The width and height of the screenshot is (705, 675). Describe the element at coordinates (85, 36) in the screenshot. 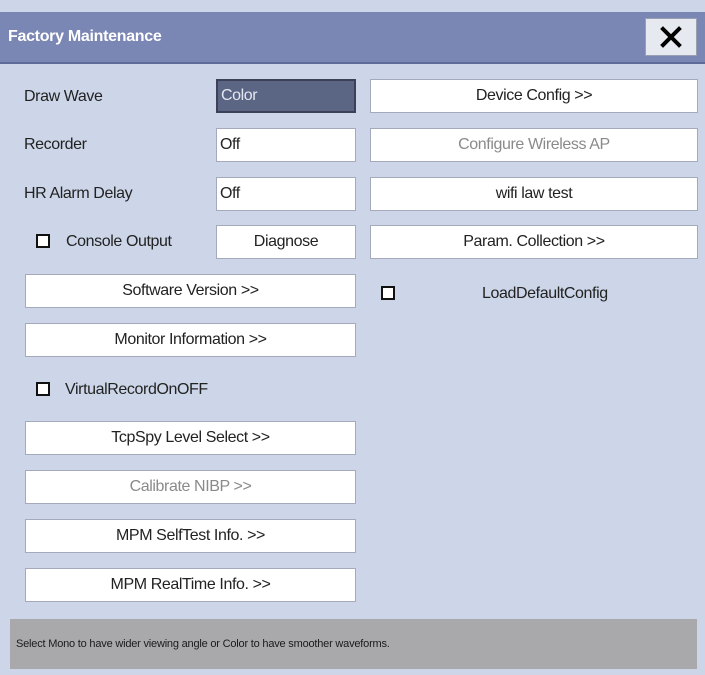

I see `window-title: Factory Maintenance` at that location.